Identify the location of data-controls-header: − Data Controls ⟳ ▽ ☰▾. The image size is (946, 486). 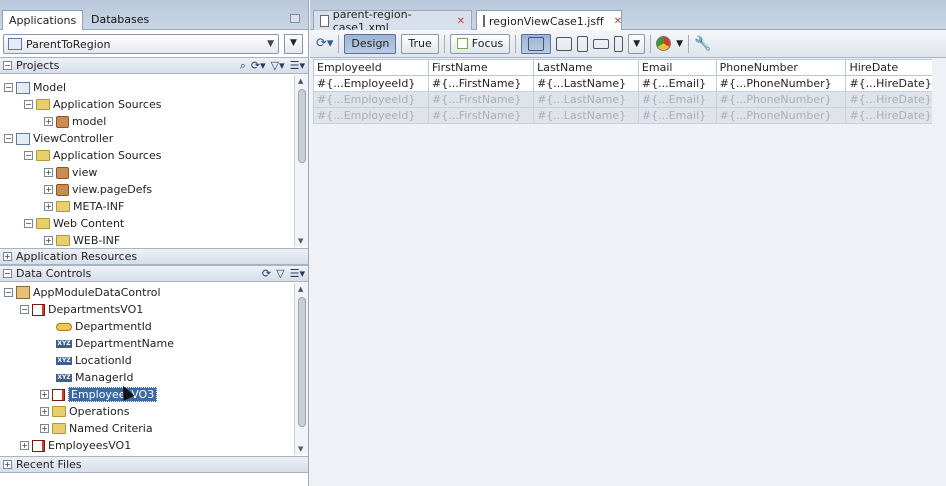
(154, 273).